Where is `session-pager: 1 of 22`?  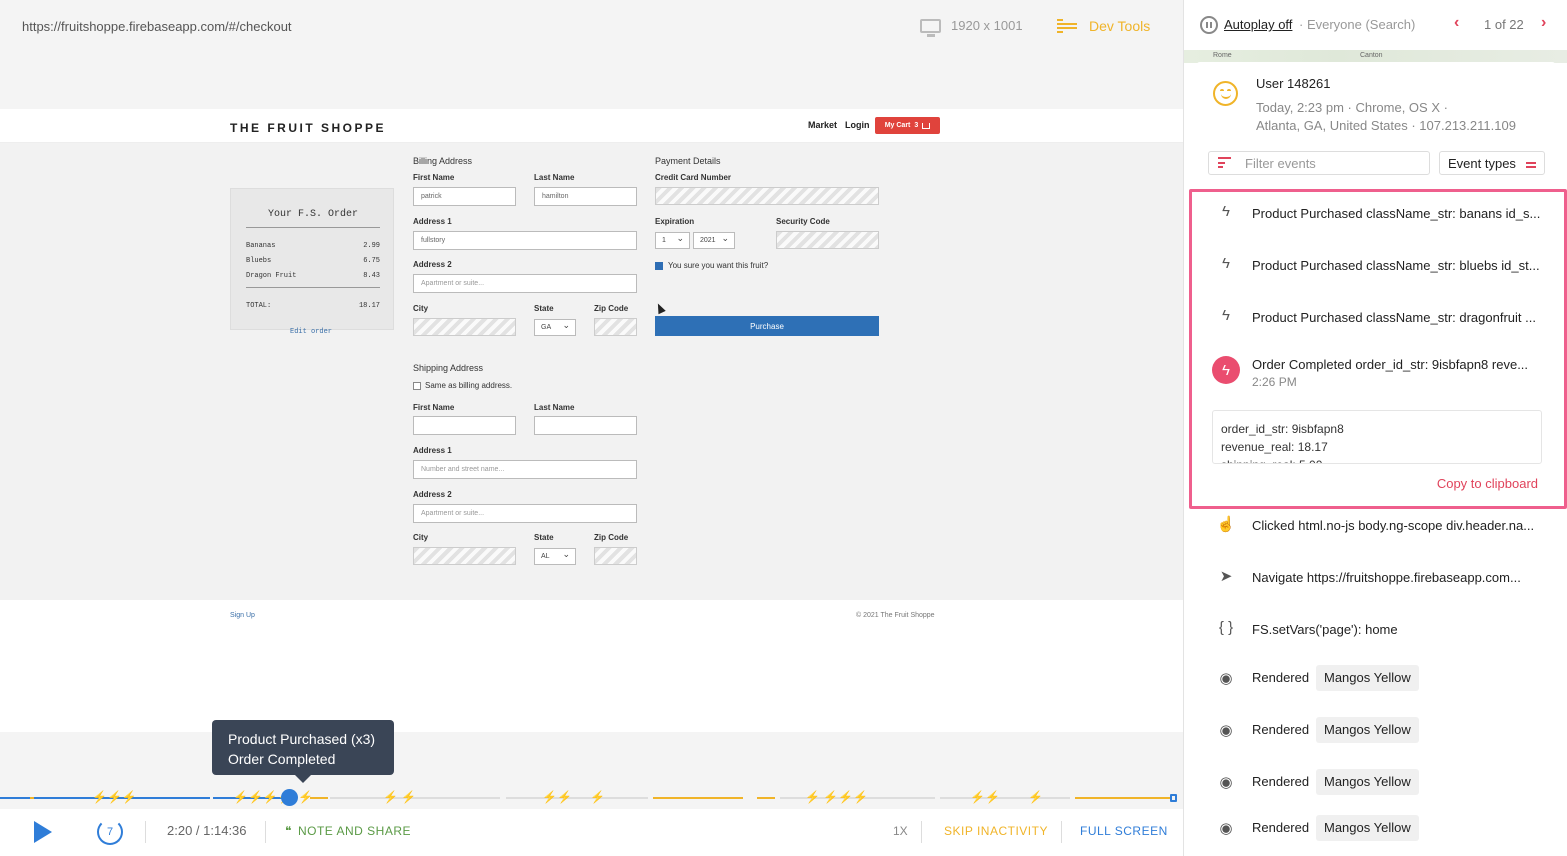
session-pager: 1 of 22 is located at coordinates (1504, 24).